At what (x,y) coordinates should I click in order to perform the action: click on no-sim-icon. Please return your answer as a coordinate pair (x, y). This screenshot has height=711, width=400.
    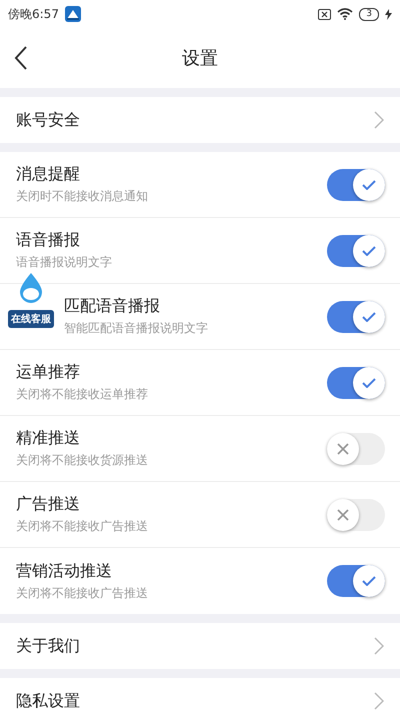
    Looking at the image, I should click on (325, 14).